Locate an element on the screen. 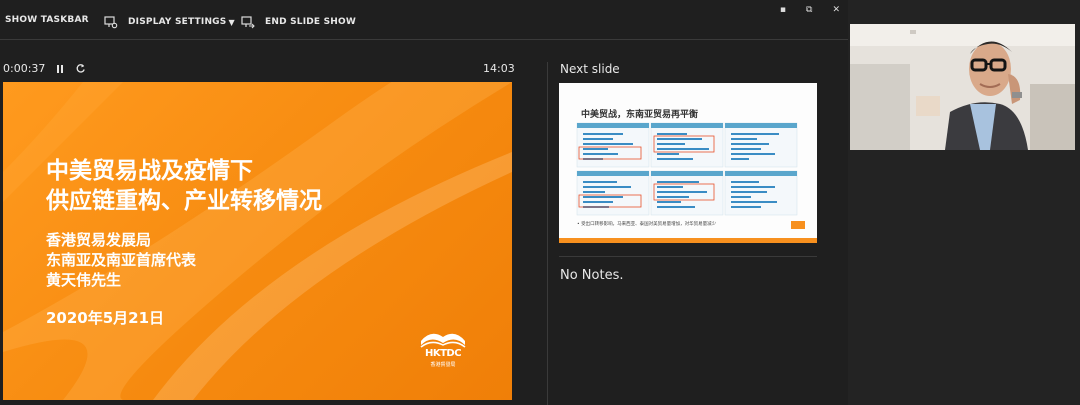  show-taskbar-label: SHOW TASKBAR is located at coordinates (47, 20).